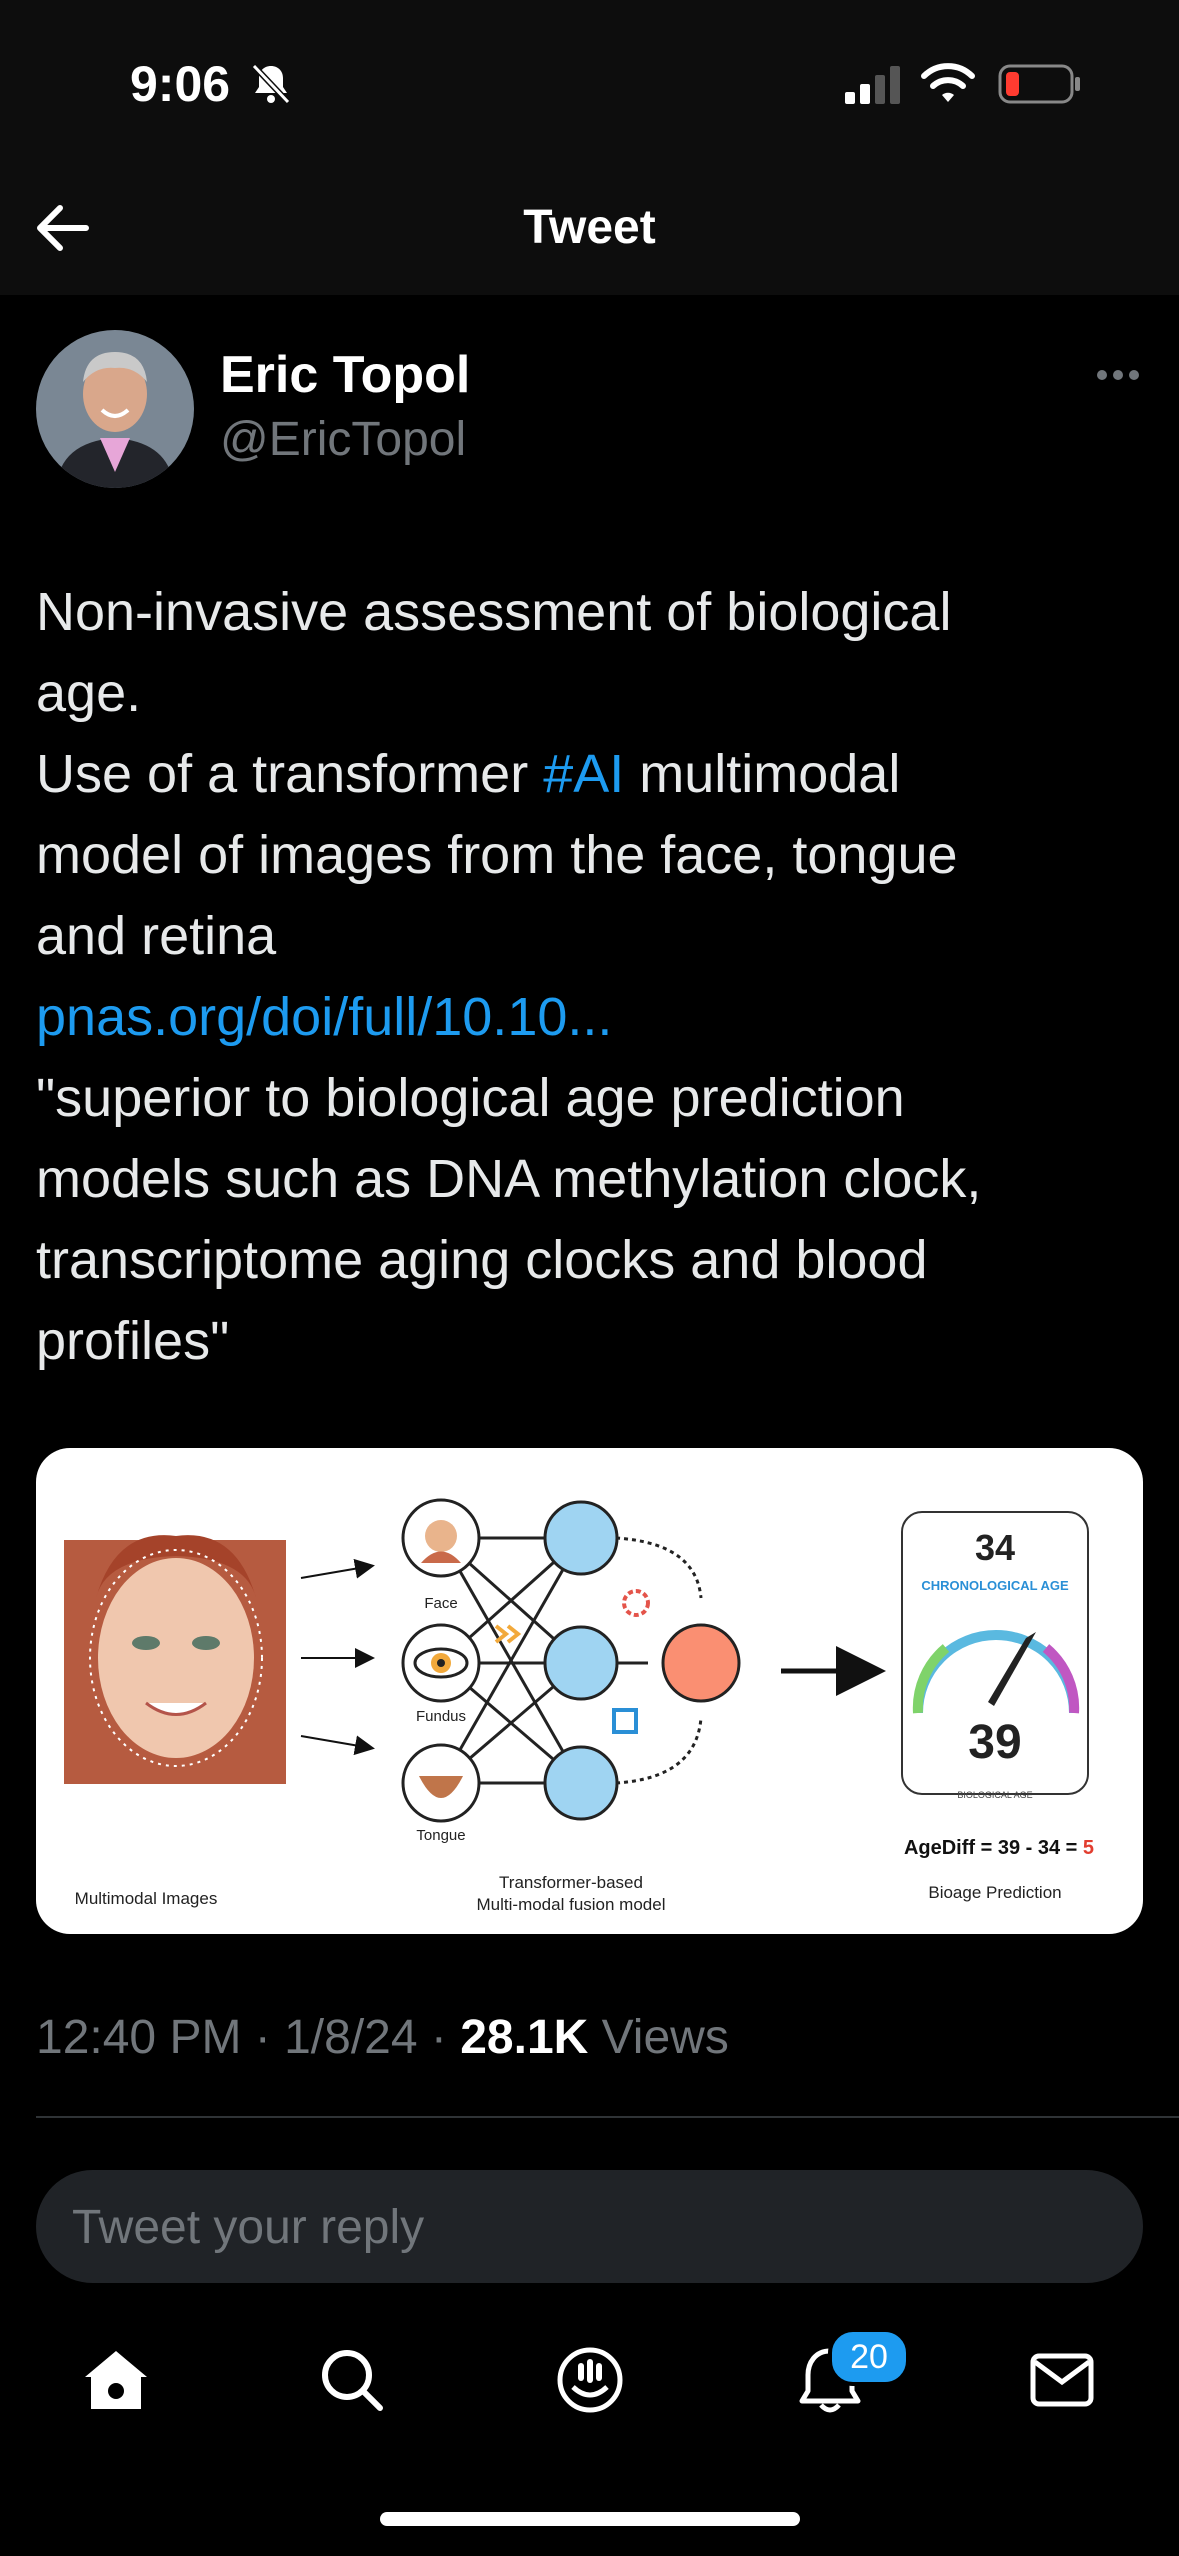 Image resolution: width=1179 pixels, height=2556 pixels. Describe the element at coordinates (995, 1585) in the screenshot. I see `chronological-age-label: CHRONOLOGICAL AGE` at that location.